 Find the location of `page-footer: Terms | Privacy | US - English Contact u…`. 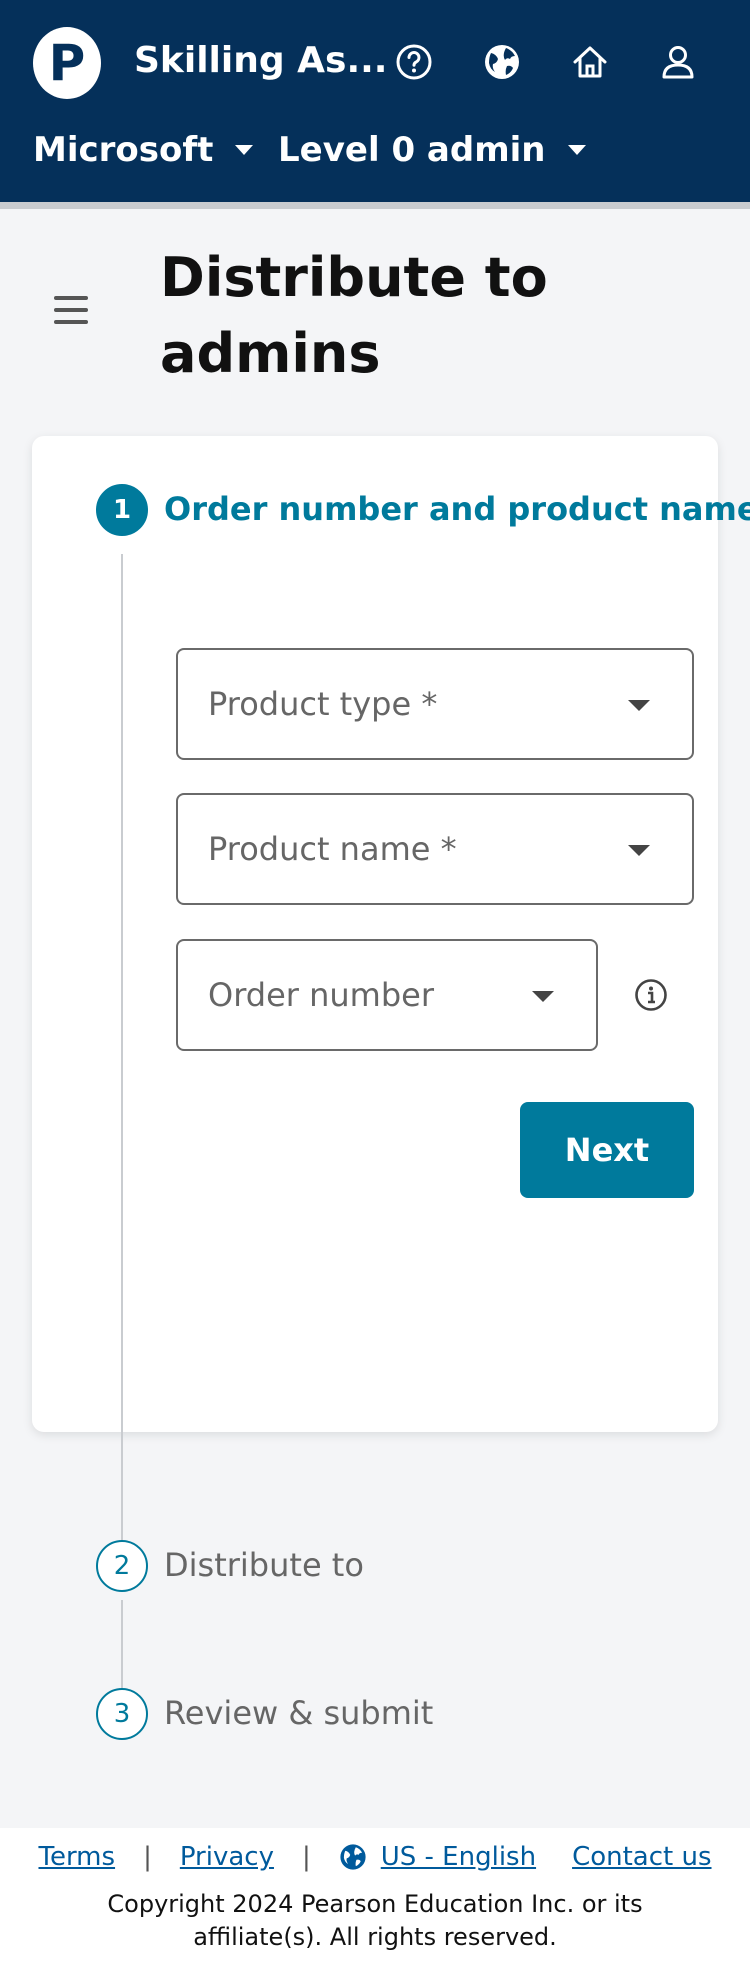

page-footer: Terms | Privacy | US - English Contact u… is located at coordinates (375, 1896).